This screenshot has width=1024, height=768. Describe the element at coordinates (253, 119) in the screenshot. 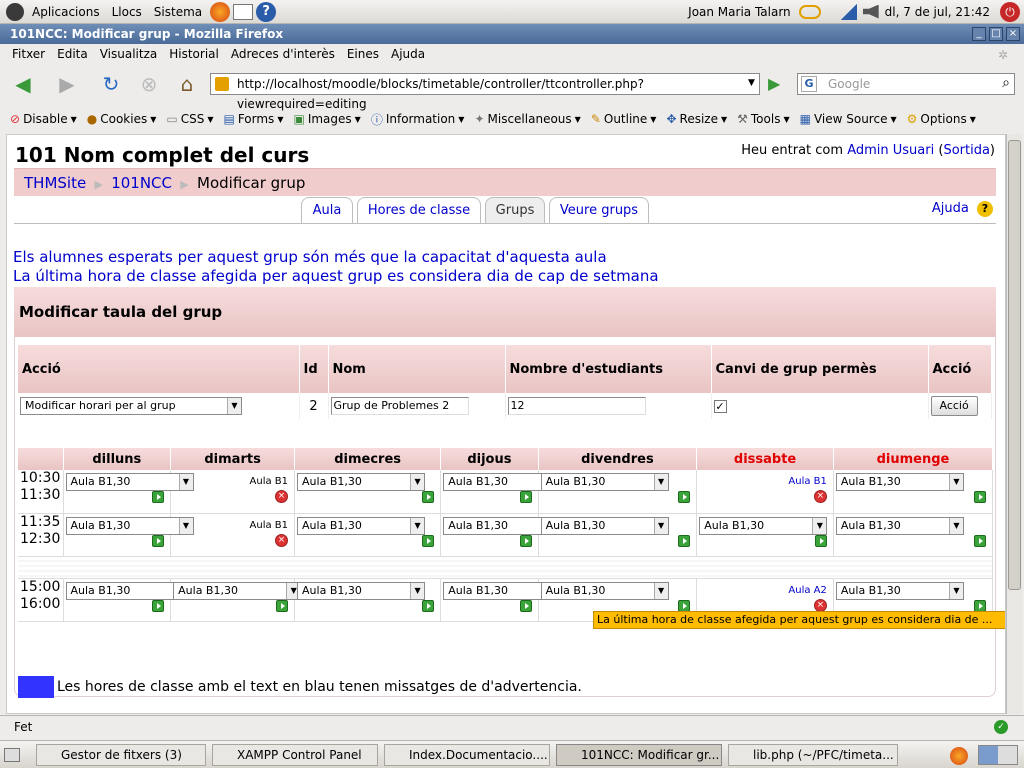

I see `wd-forms: ▤ Forms ▼` at that location.